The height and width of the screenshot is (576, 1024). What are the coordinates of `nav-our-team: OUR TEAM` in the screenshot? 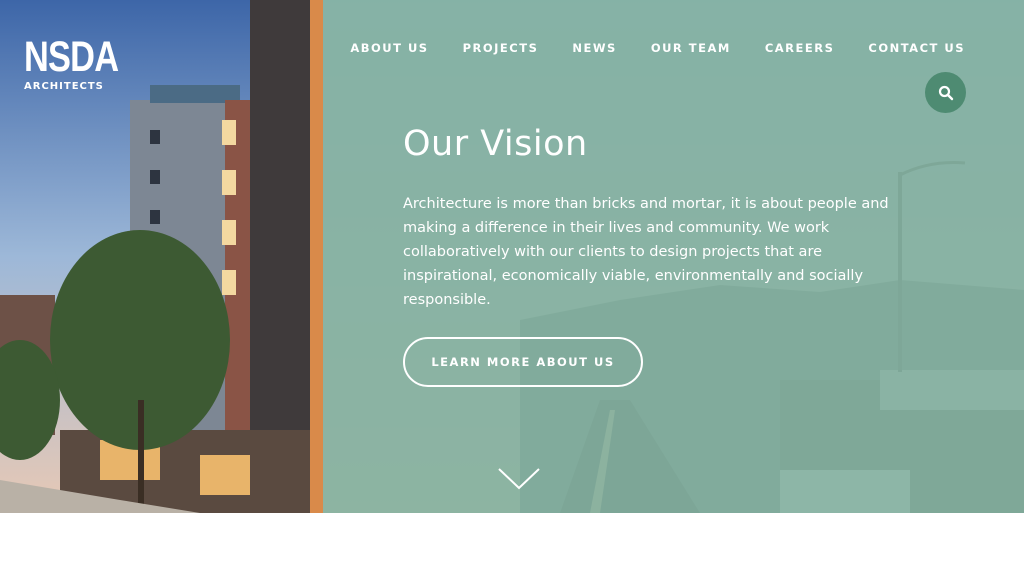 It's located at (691, 48).